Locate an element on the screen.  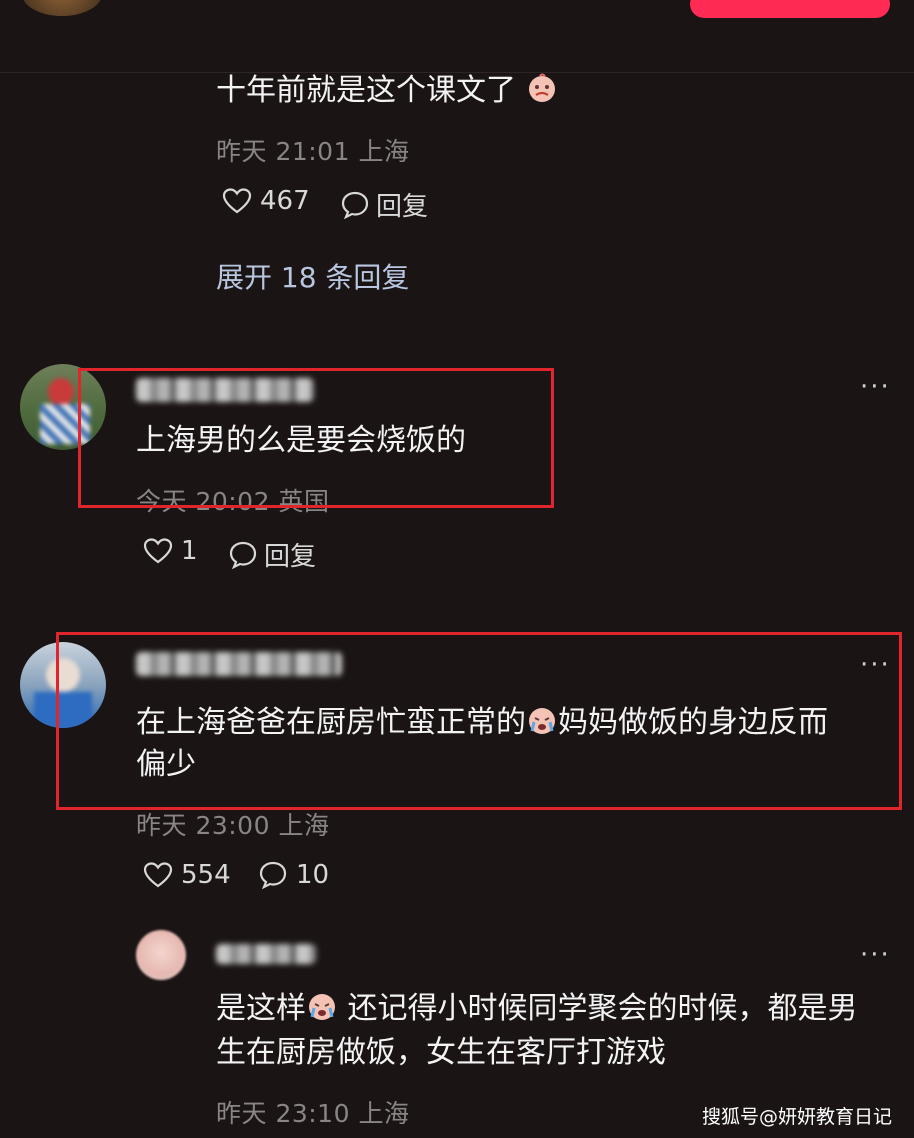
username is located at coordinates (266, 954).